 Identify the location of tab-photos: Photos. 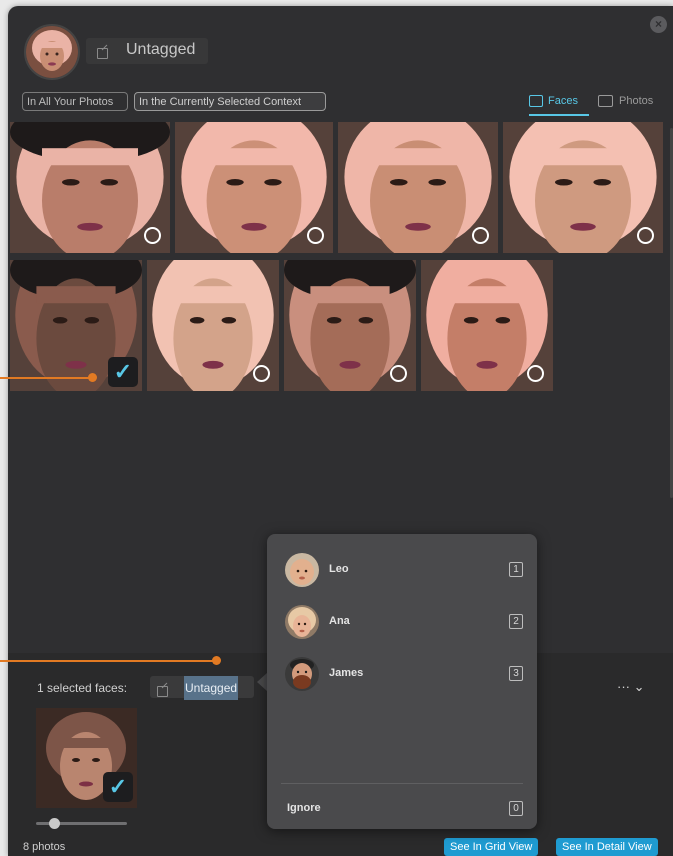
(629, 102).